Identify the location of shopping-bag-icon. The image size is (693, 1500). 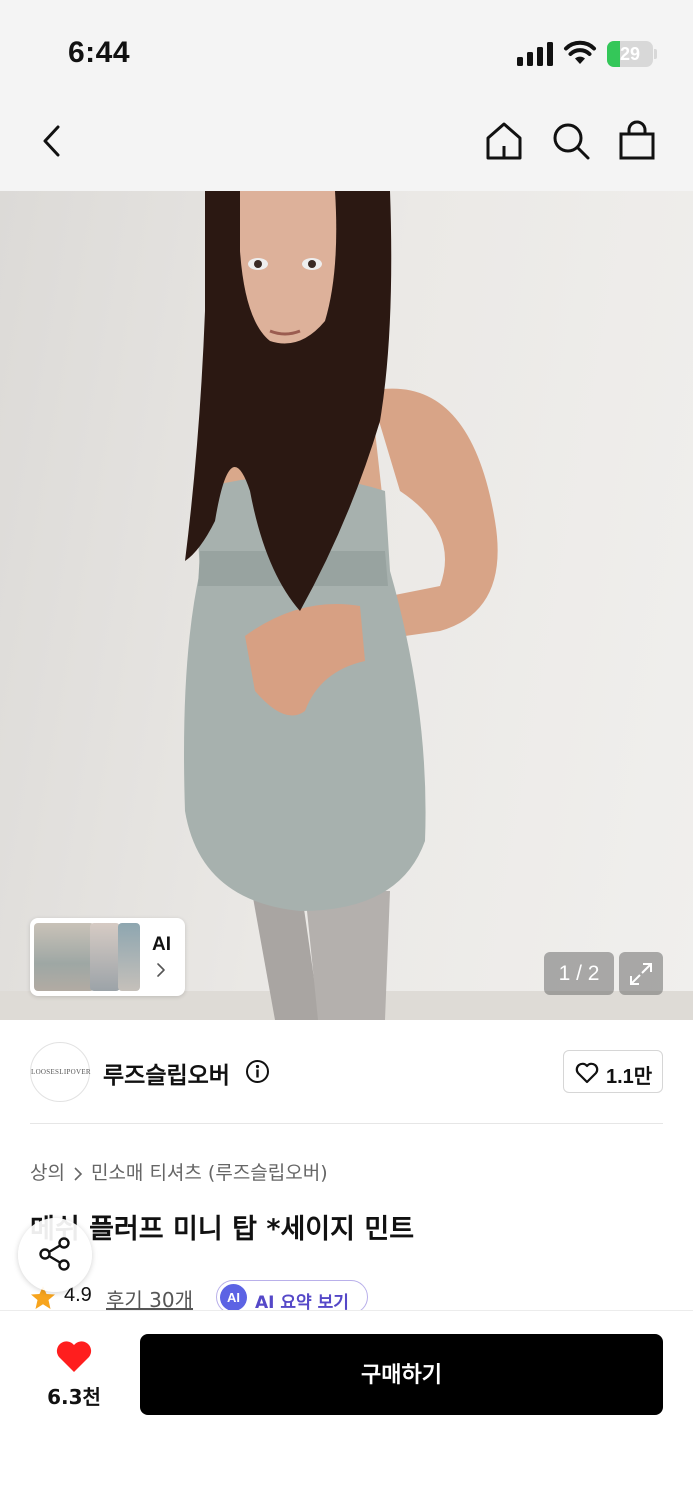
(637, 141).